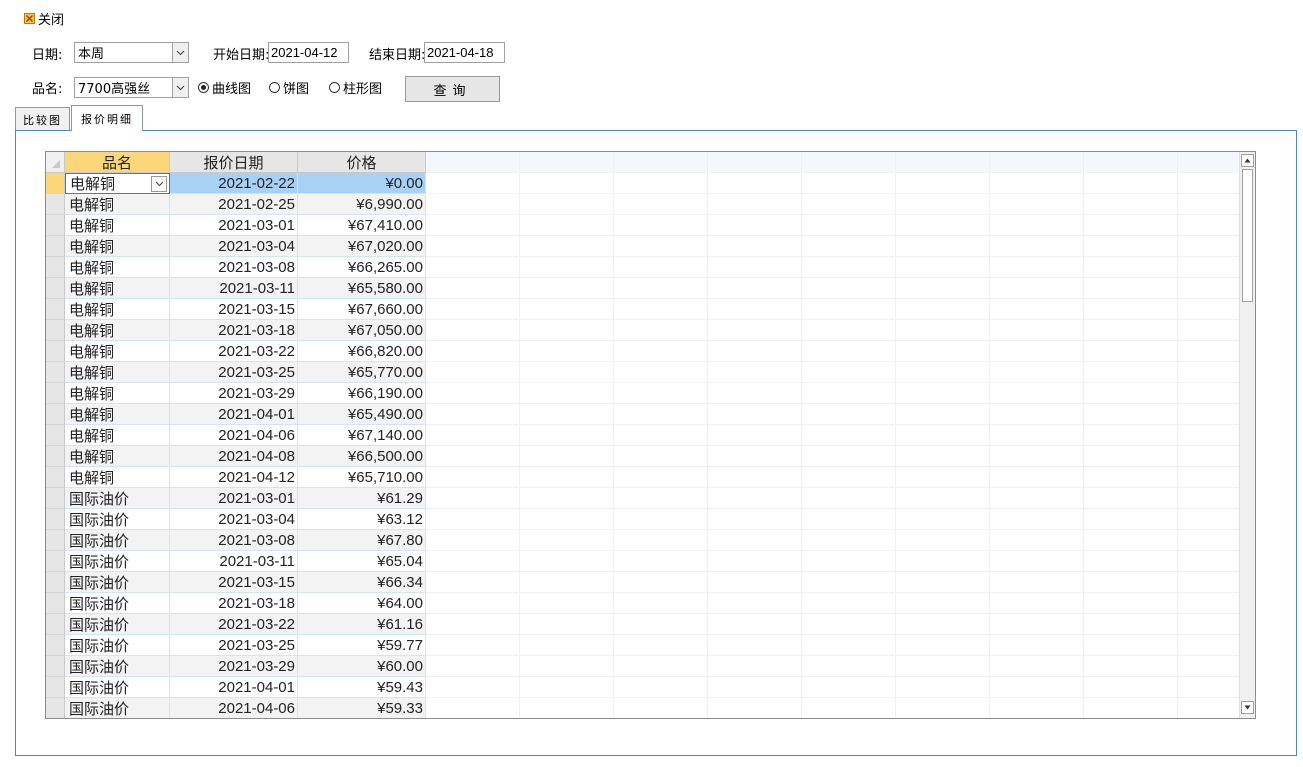 This screenshot has width=1303, height=767. Describe the element at coordinates (236, 582) in the screenshot. I see `table-row: 国际油价 2021-03-15 ¥66.34` at that location.